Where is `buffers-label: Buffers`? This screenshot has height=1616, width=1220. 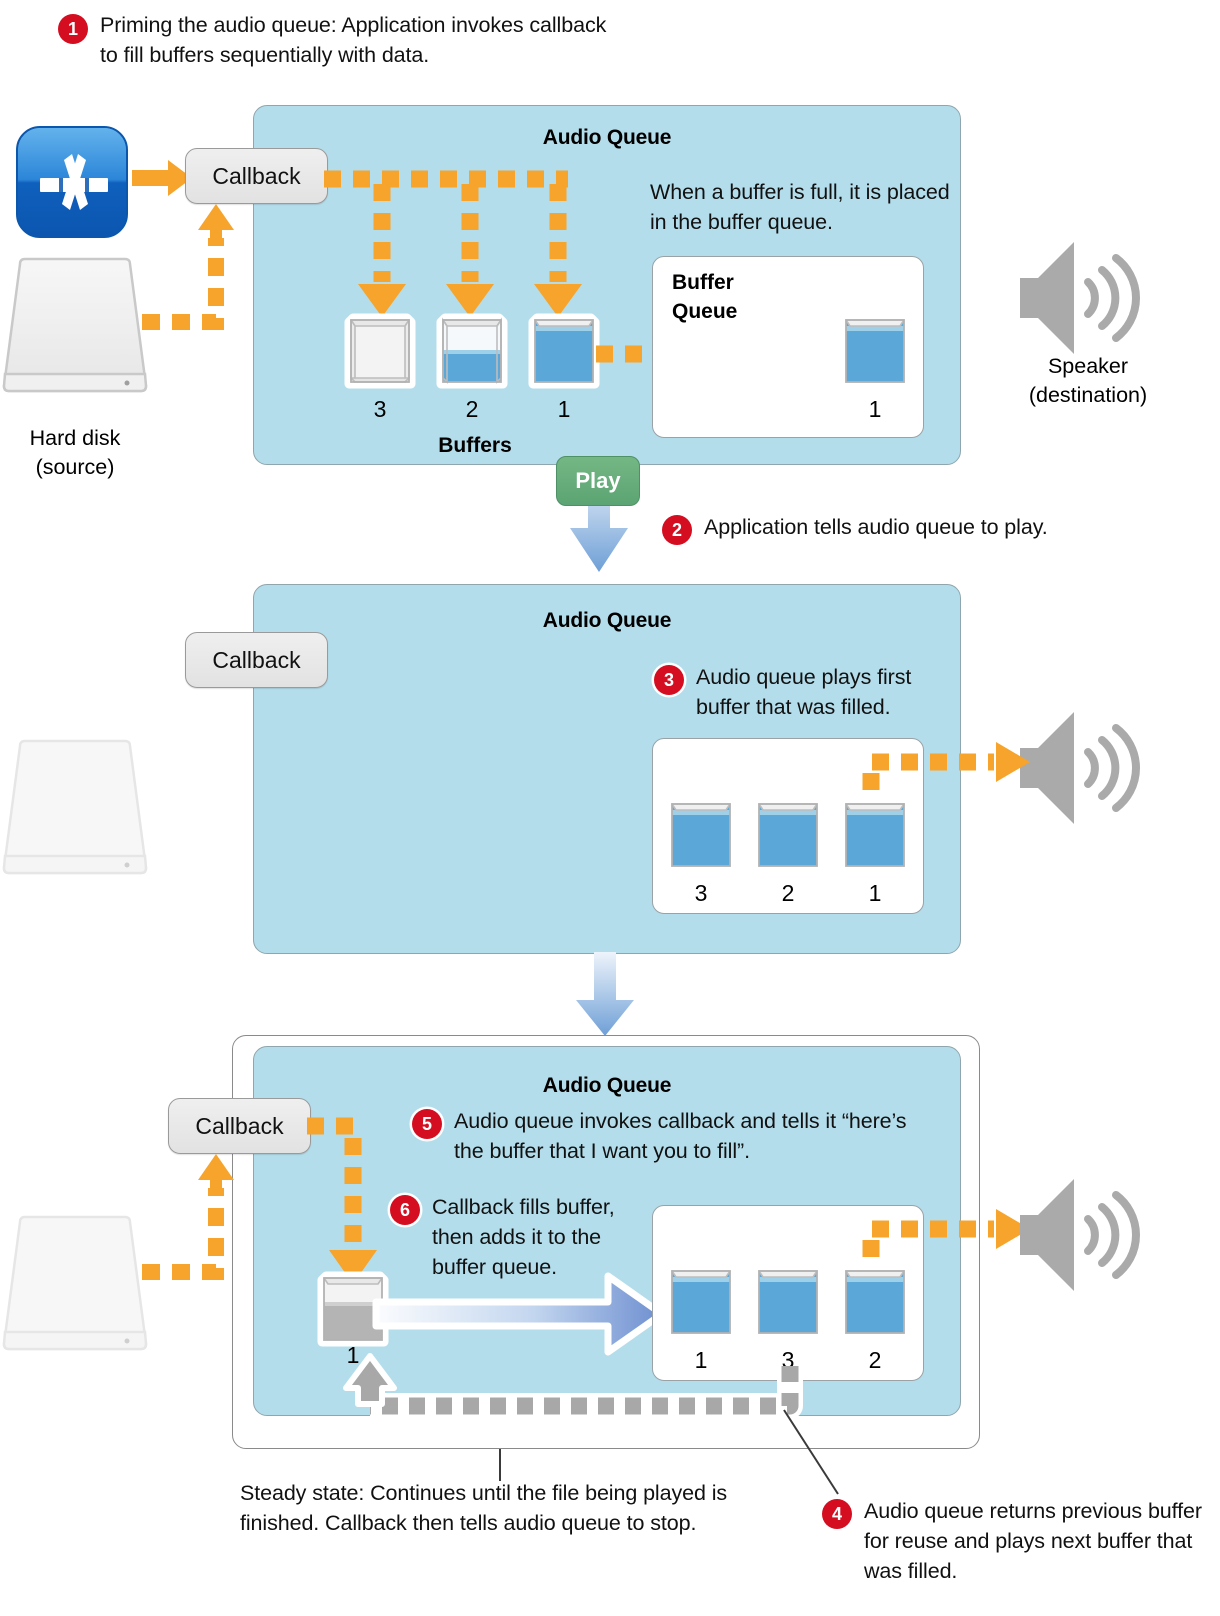
buffers-label: Buffers is located at coordinates (475, 445).